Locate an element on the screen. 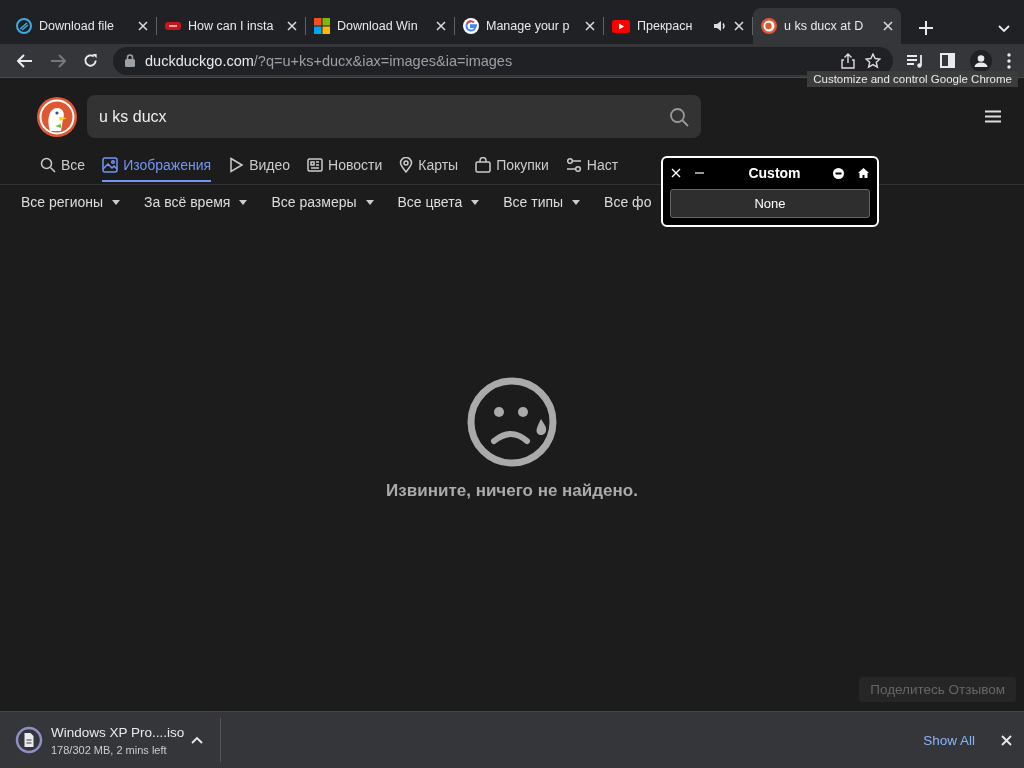 The image size is (1024, 768). forward-icon is located at coordinates (57, 60).